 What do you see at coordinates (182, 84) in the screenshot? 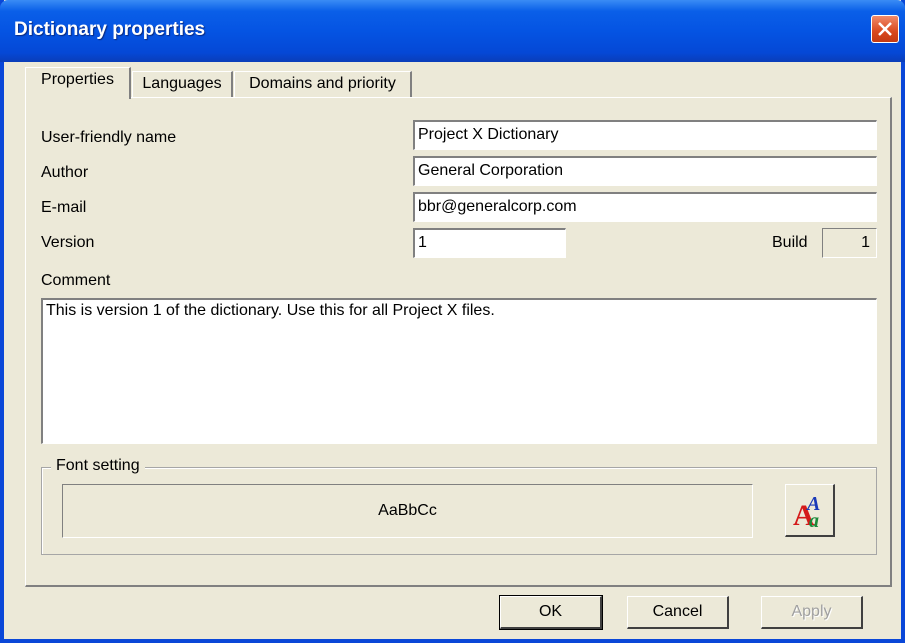
I see `tab-languages: Languages` at bounding box center [182, 84].